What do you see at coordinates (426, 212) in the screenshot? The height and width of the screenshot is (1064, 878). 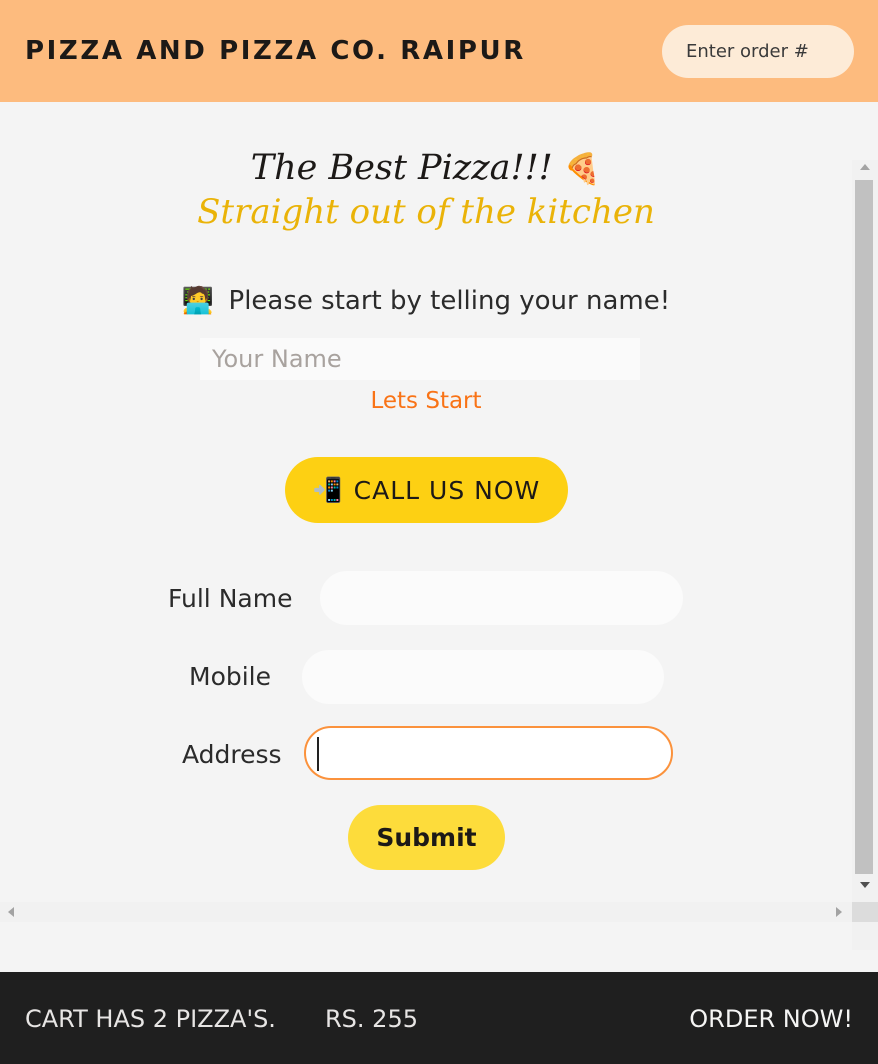 I see `hero-subtitle: Straight out of the kitchen` at bounding box center [426, 212].